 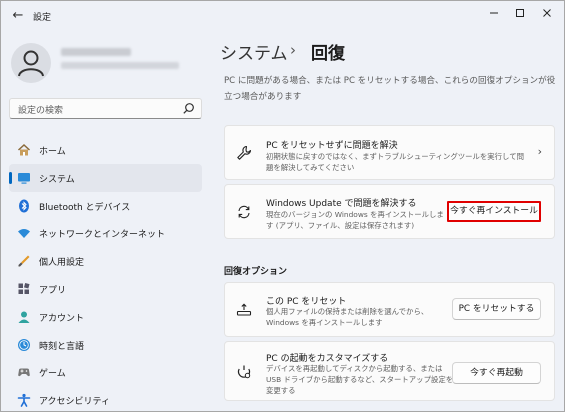 I want to click on sidebar-item-bluetooth: Bluetooth とデバイス, so click(x=105, y=206).